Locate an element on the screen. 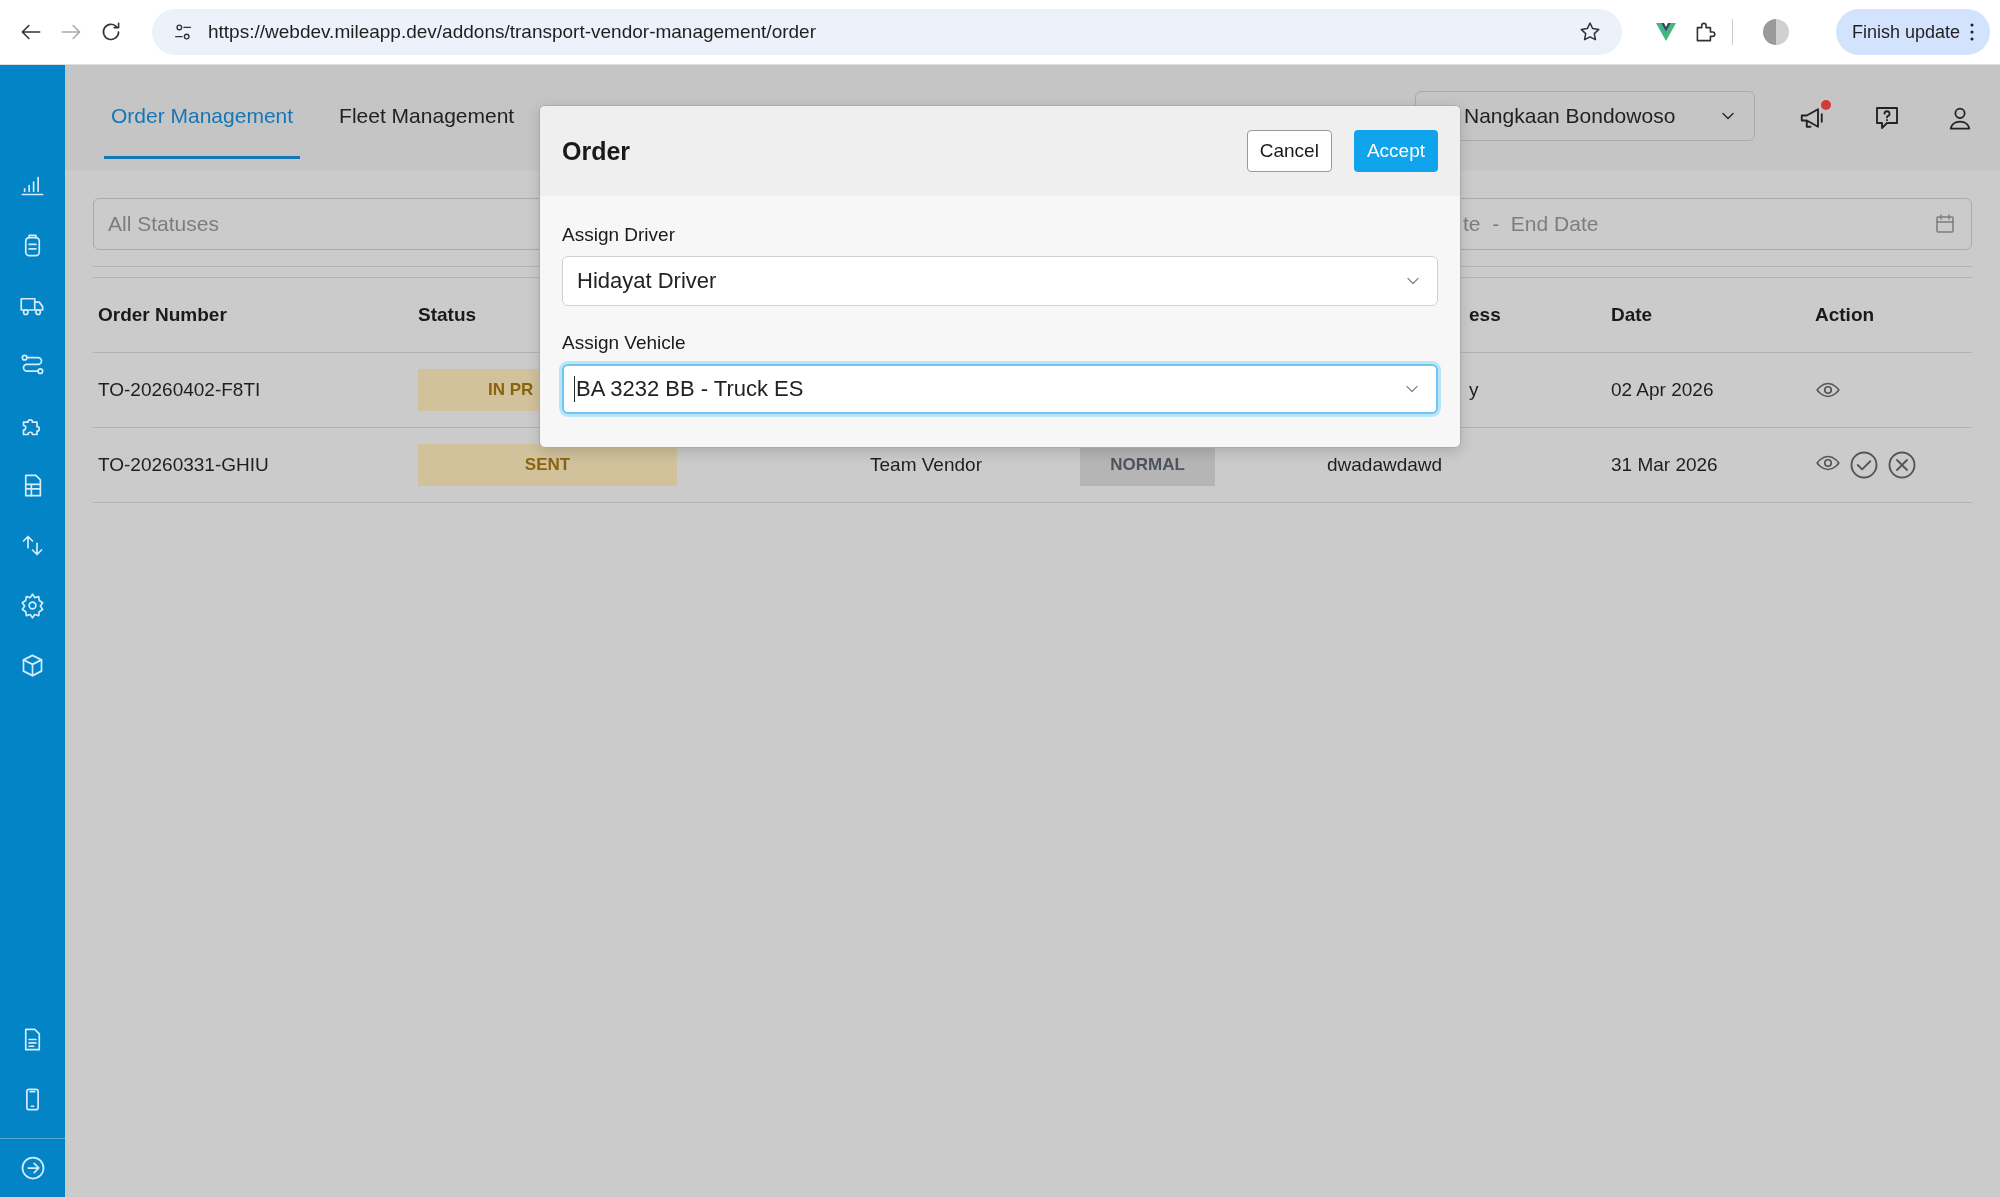  finish-update-button: Finish update is located at coordinates (1912, 32).